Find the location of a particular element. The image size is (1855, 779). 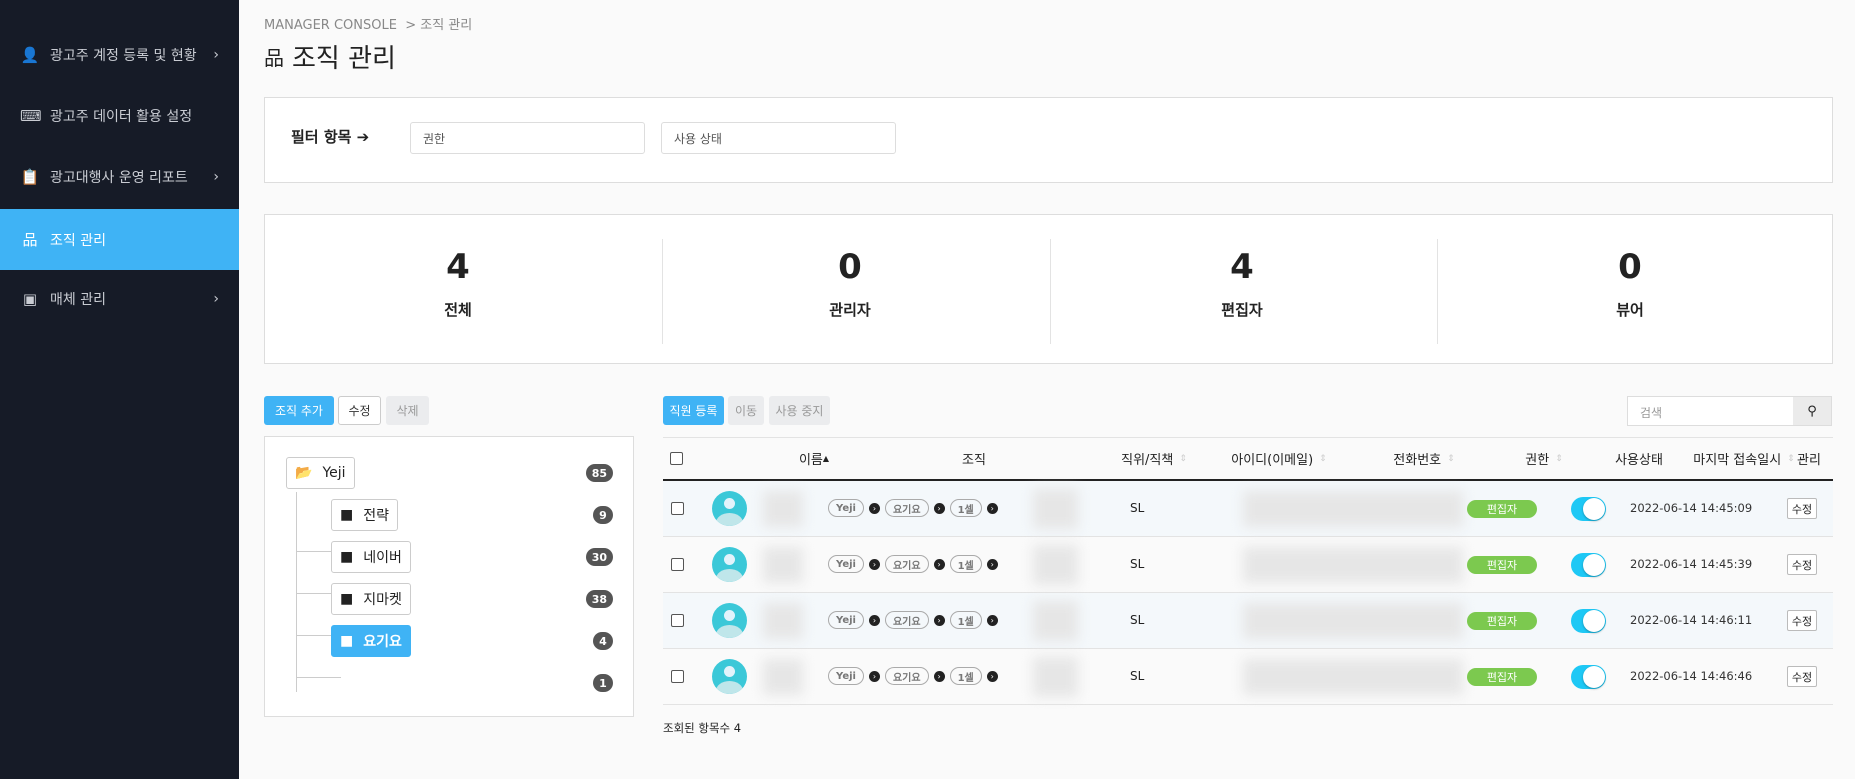

col-email: 아이디(이메일) ⇕ is located at coordinates (1279, 458).